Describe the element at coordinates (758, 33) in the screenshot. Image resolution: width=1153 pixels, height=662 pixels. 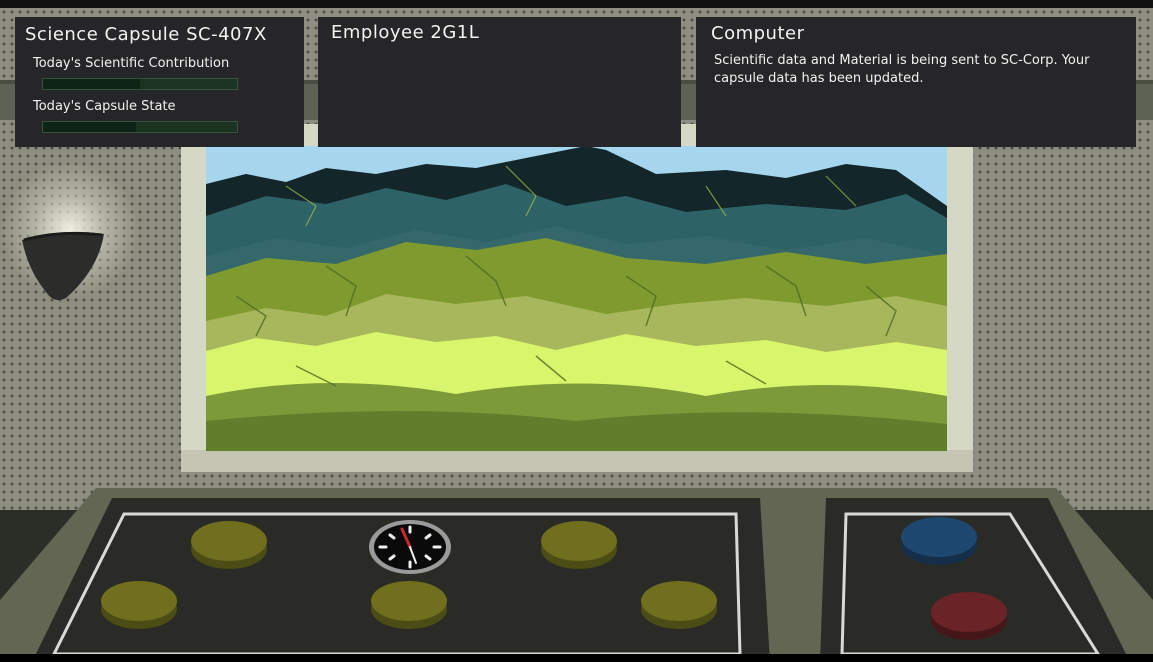
I see `computer-title: Computer` at that location.